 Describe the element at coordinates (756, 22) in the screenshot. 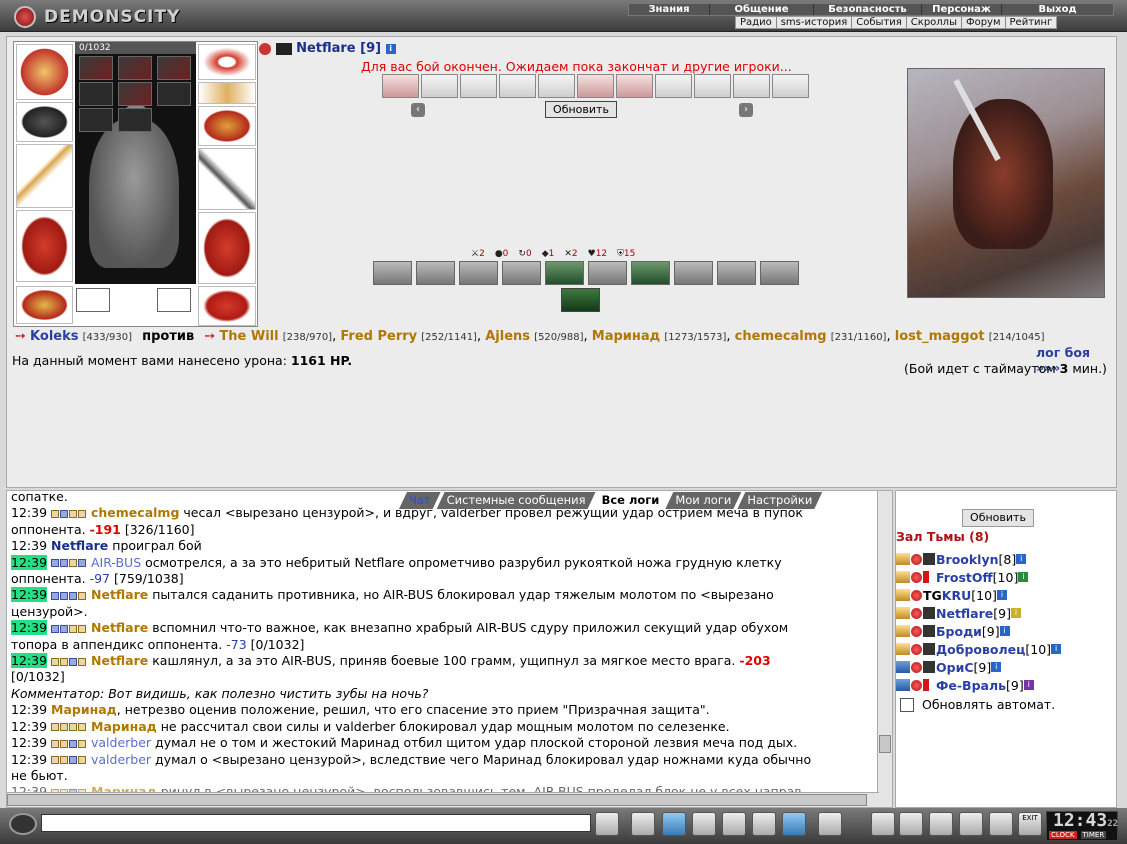

I see `subnav-radio: Радио` at that location.